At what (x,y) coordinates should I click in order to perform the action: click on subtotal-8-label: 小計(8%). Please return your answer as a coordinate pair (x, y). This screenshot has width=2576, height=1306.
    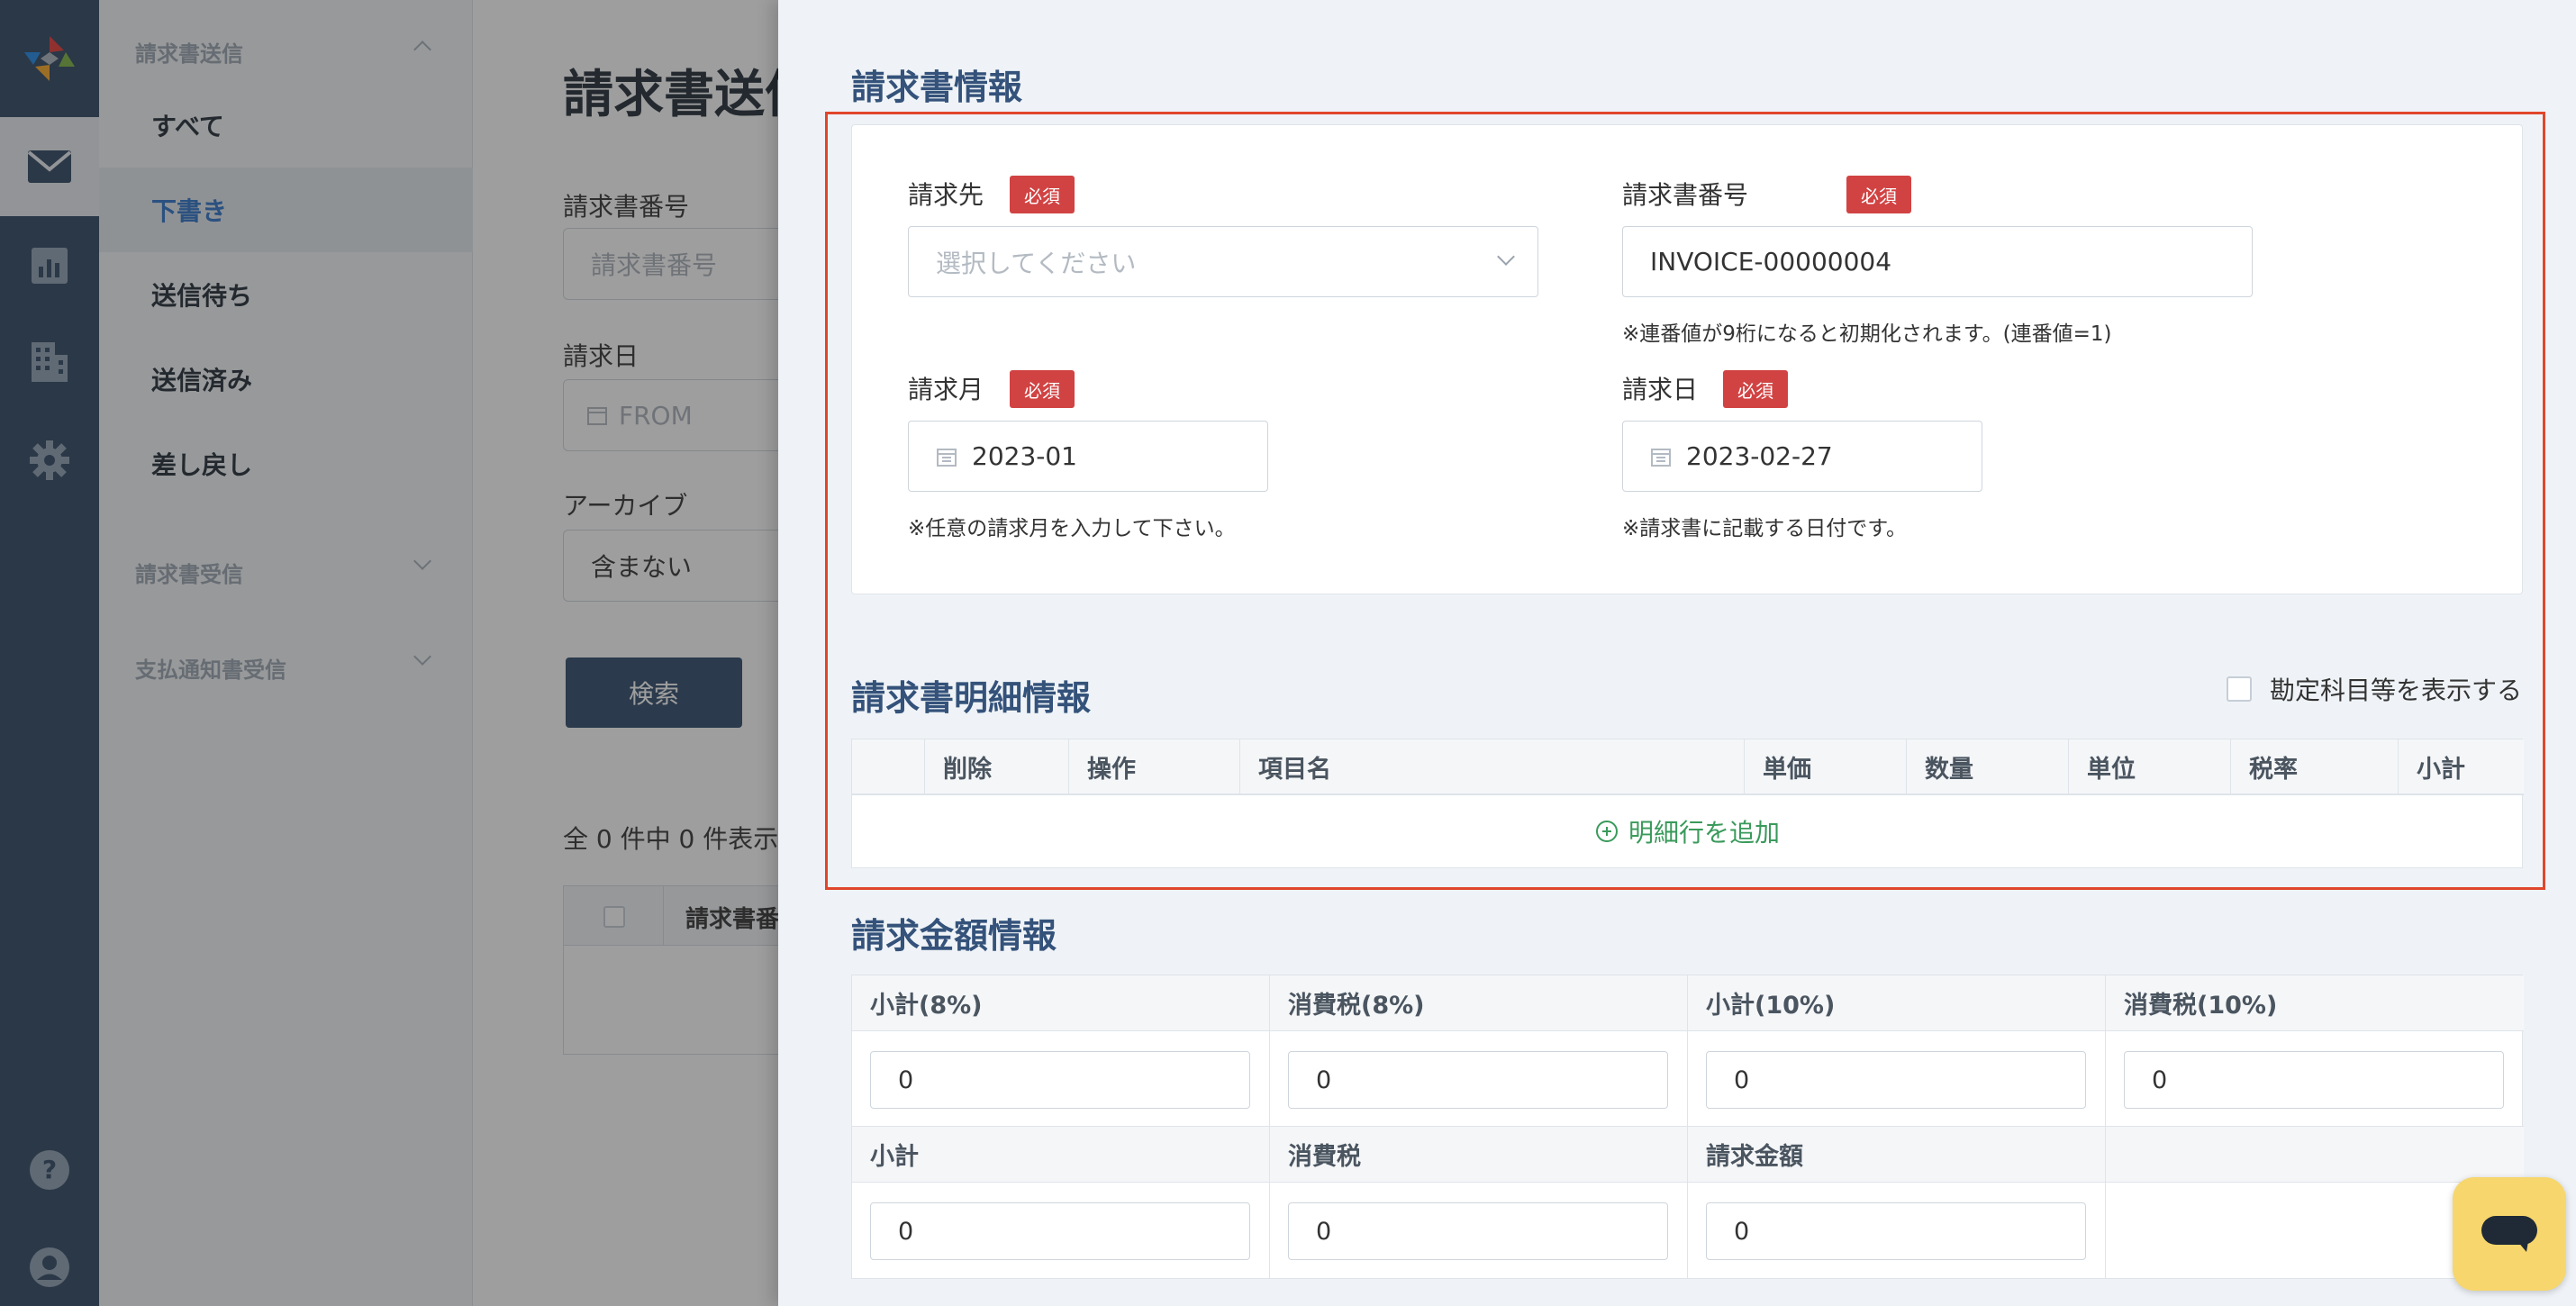
    Looking at the image, I should click on (1061, 1003).